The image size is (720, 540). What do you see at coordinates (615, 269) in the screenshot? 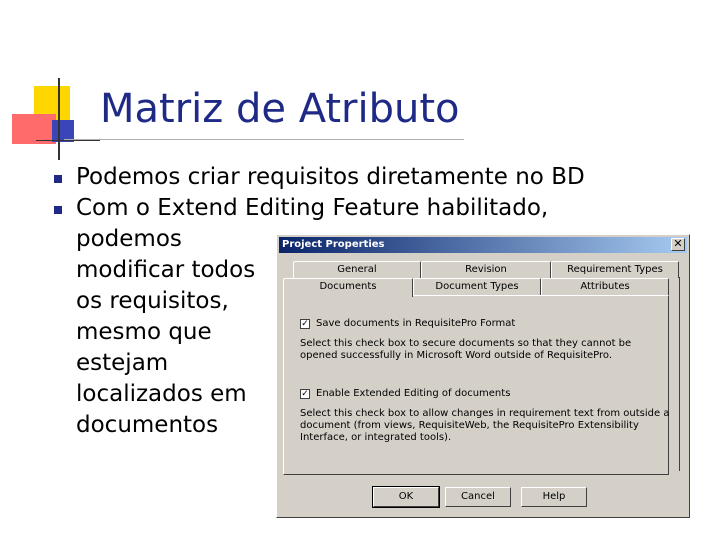
I see `tab-requirement-types: Requirement Types` at bounding box center [615, 269].